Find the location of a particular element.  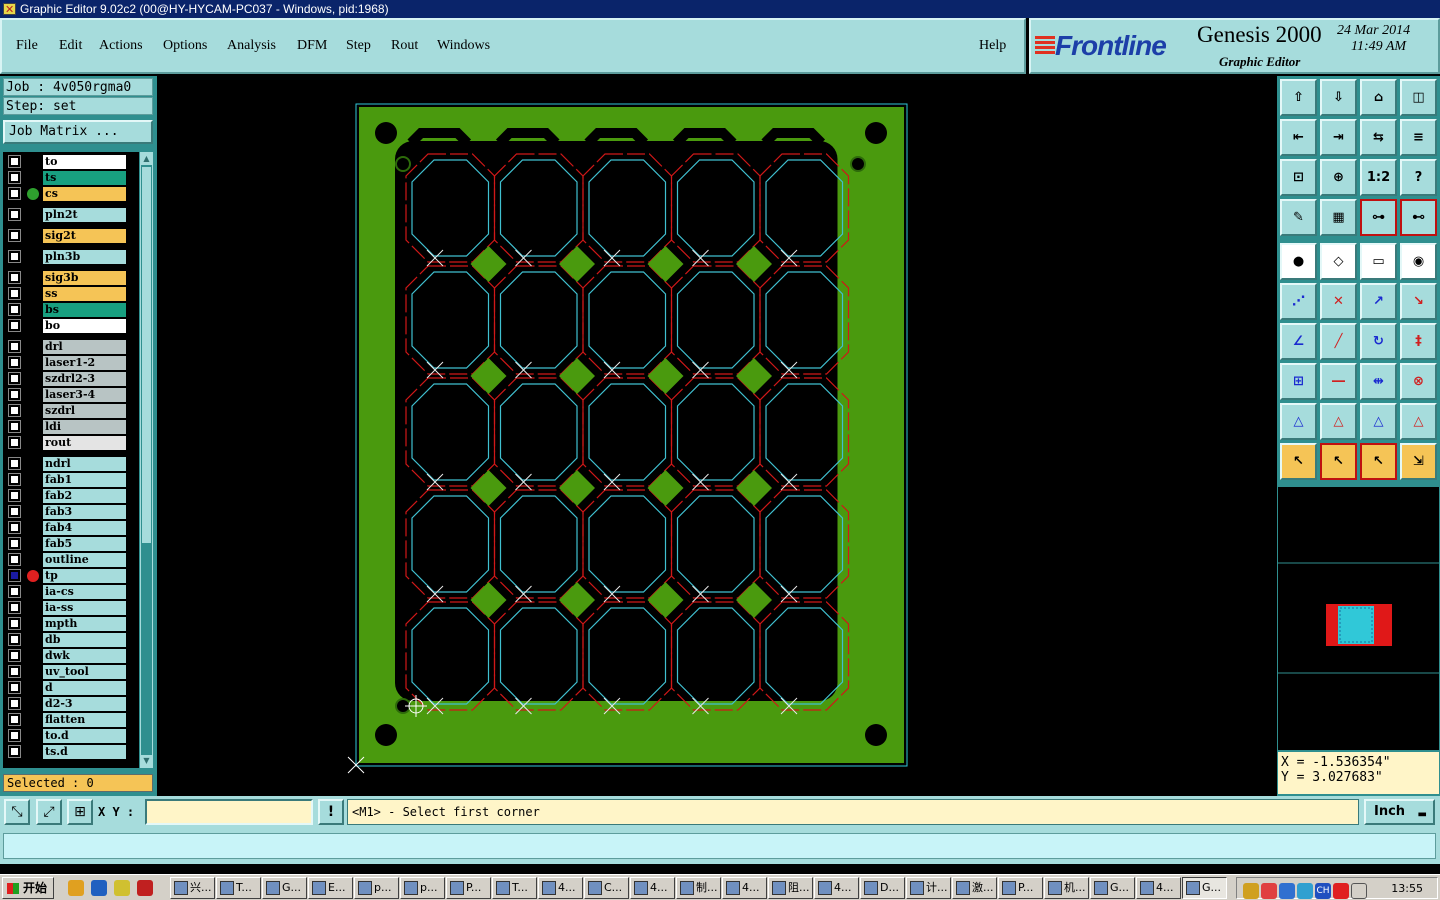

layer-row: db is located at coordinates (66, 640).